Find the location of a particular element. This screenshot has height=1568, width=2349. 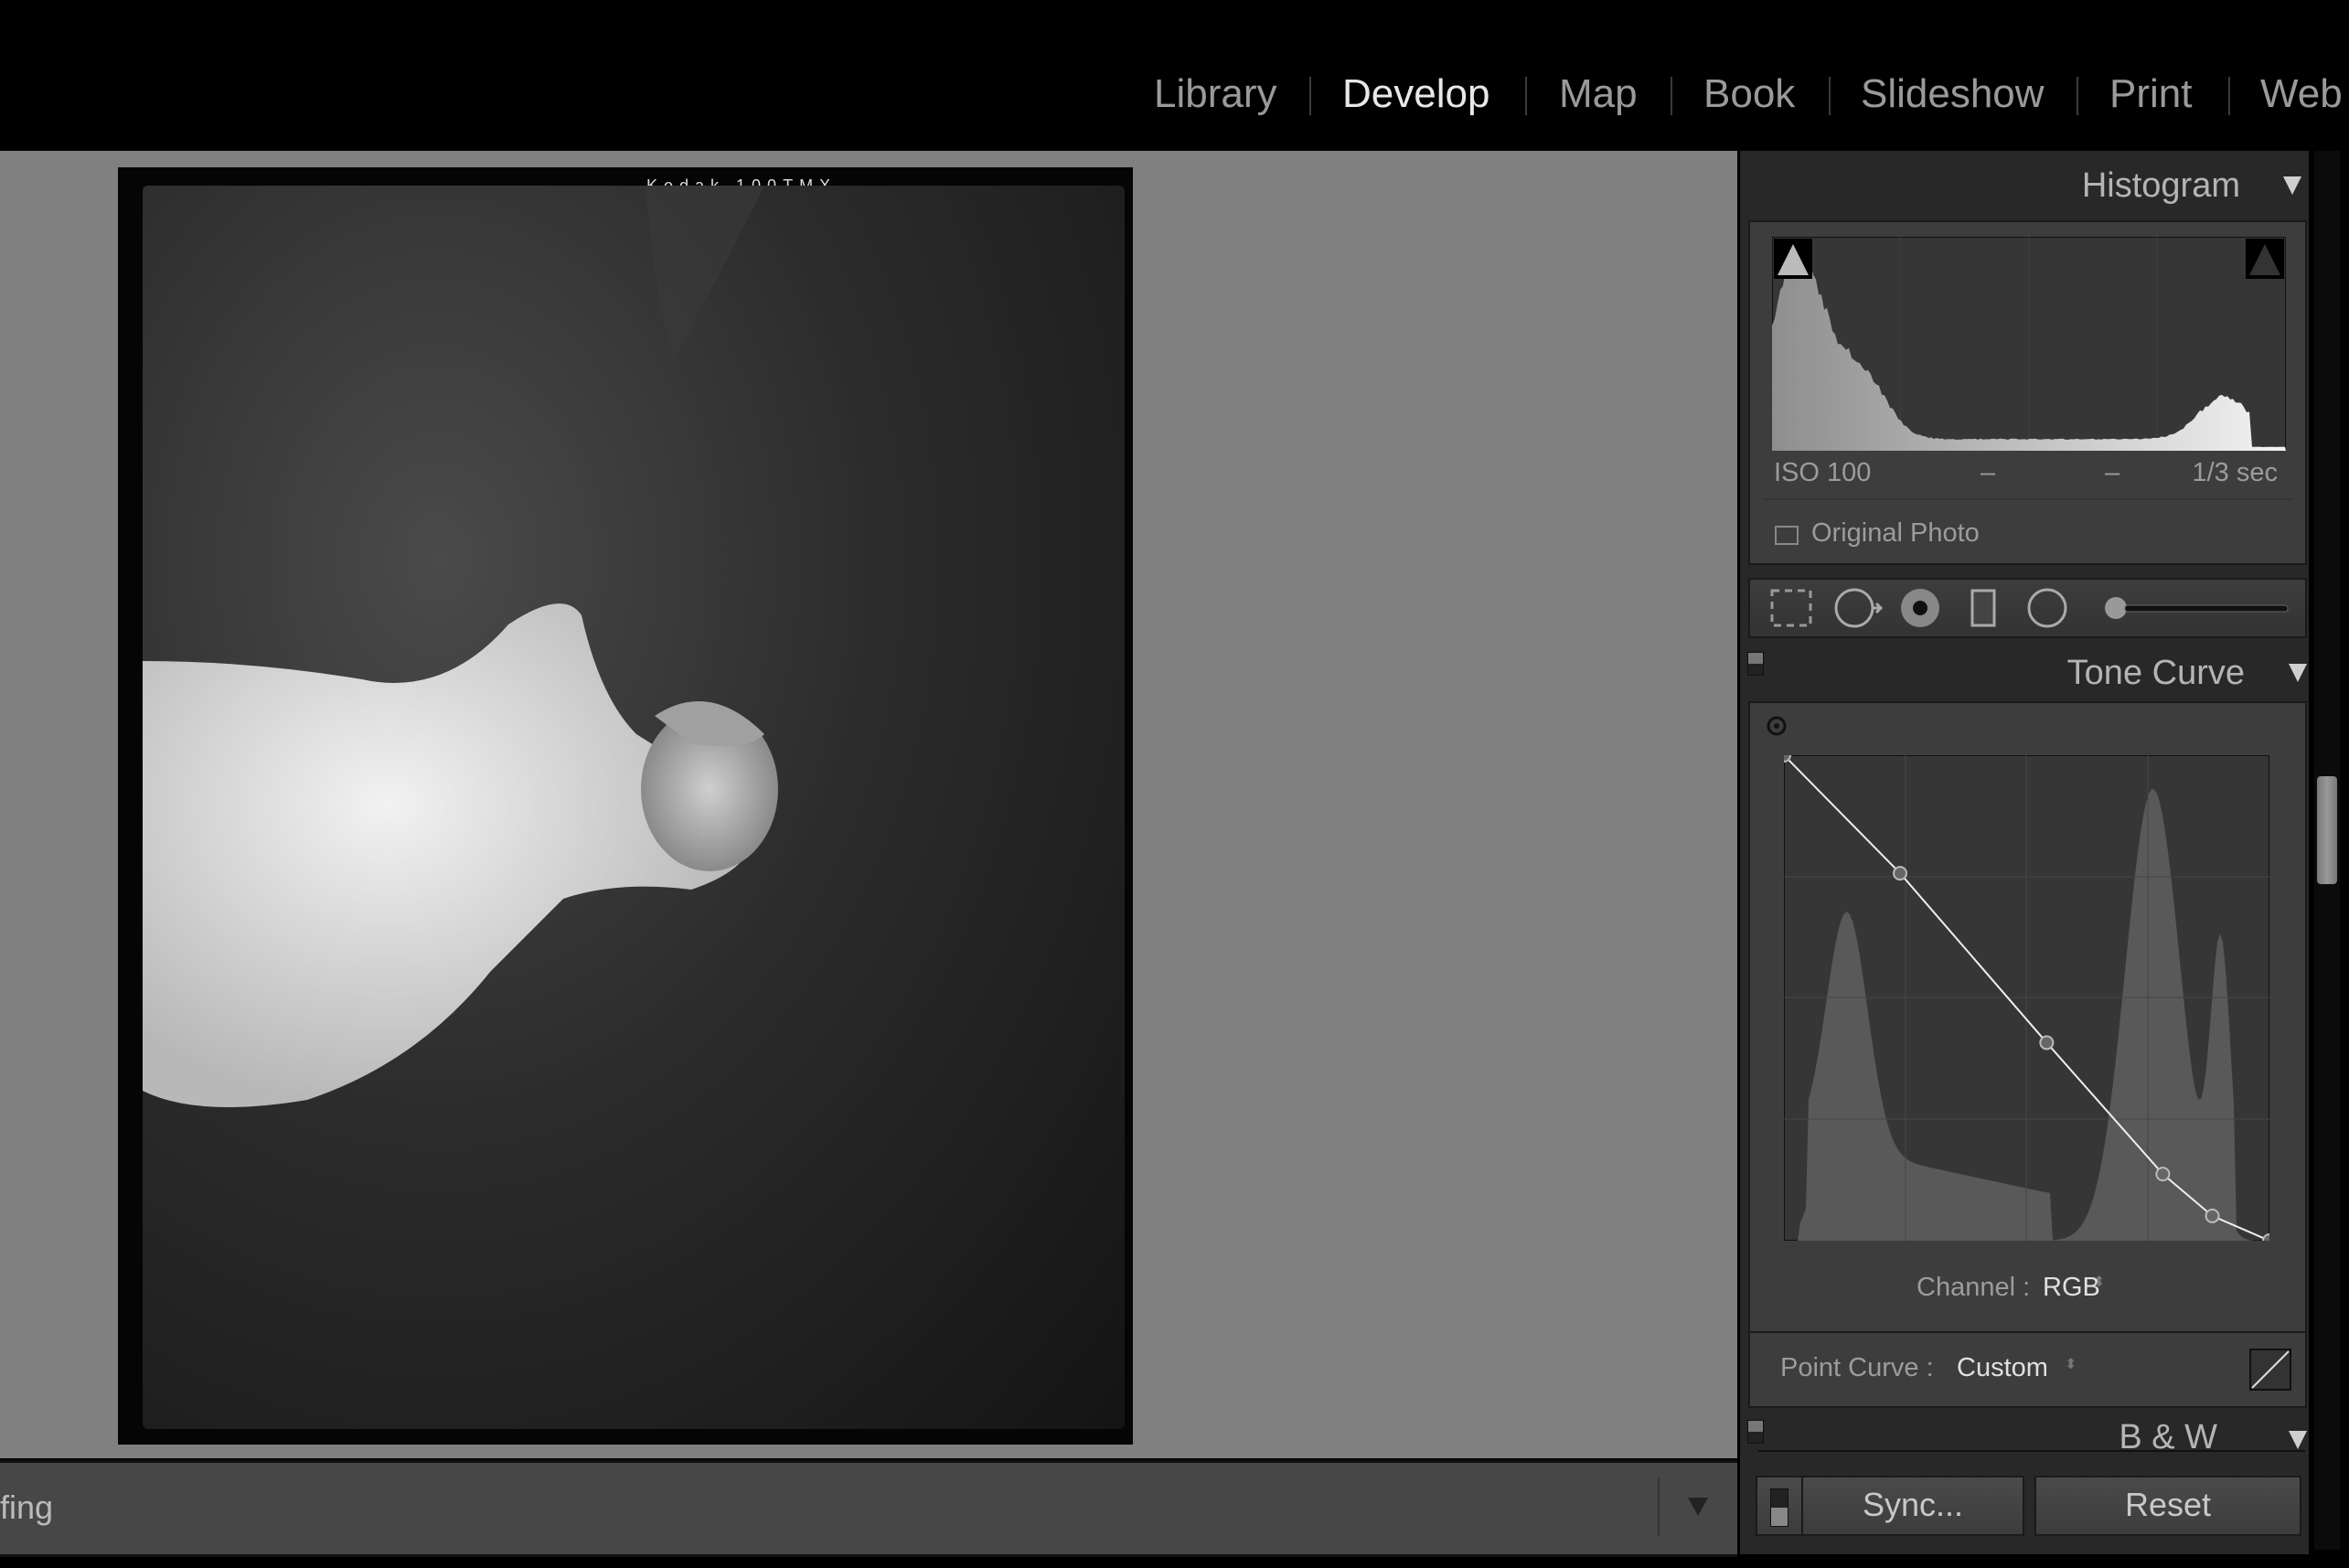

module-library: Library is located at coordinates (1215, 94).